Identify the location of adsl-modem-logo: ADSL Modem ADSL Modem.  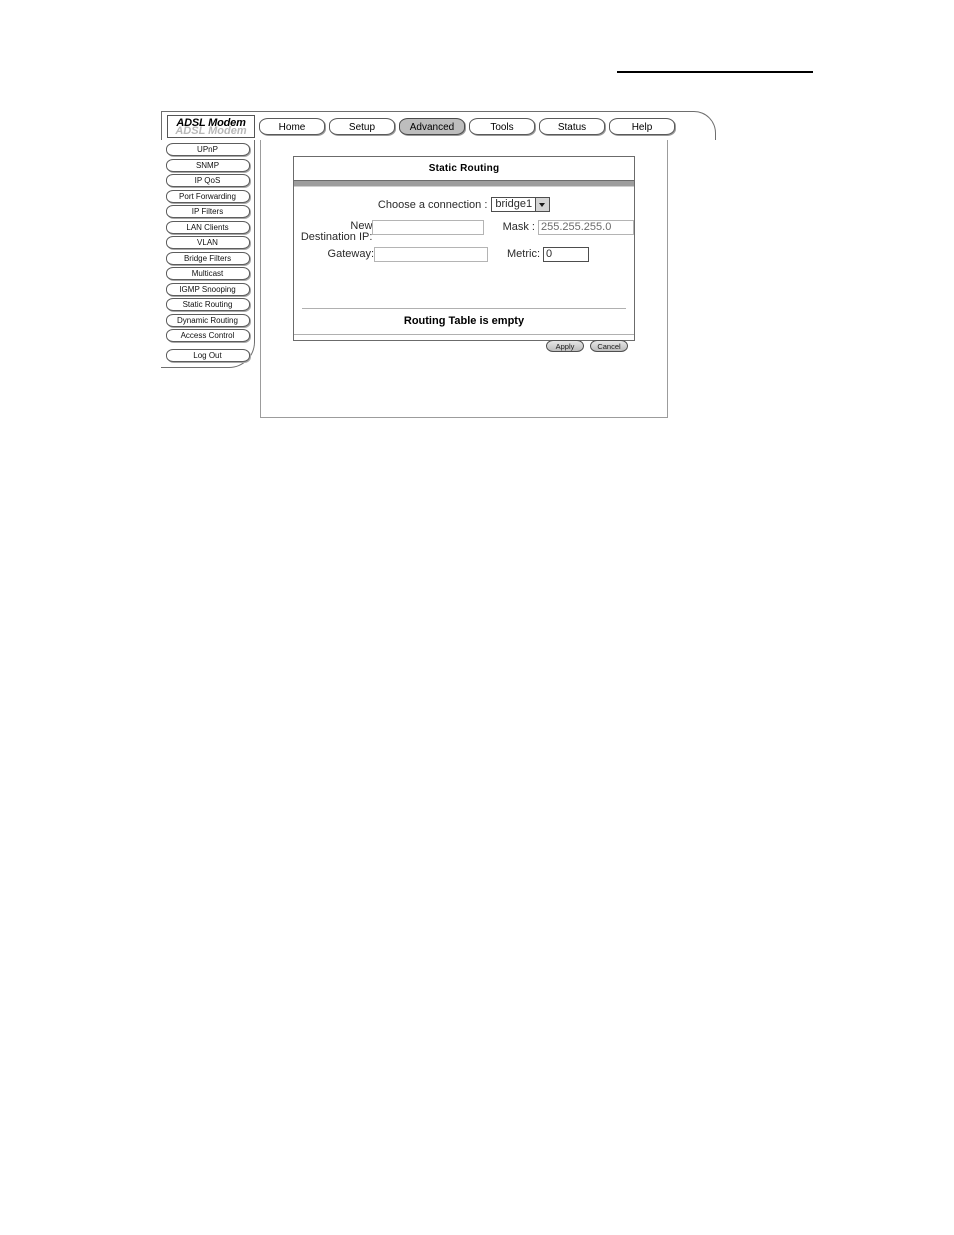
(211, 126).